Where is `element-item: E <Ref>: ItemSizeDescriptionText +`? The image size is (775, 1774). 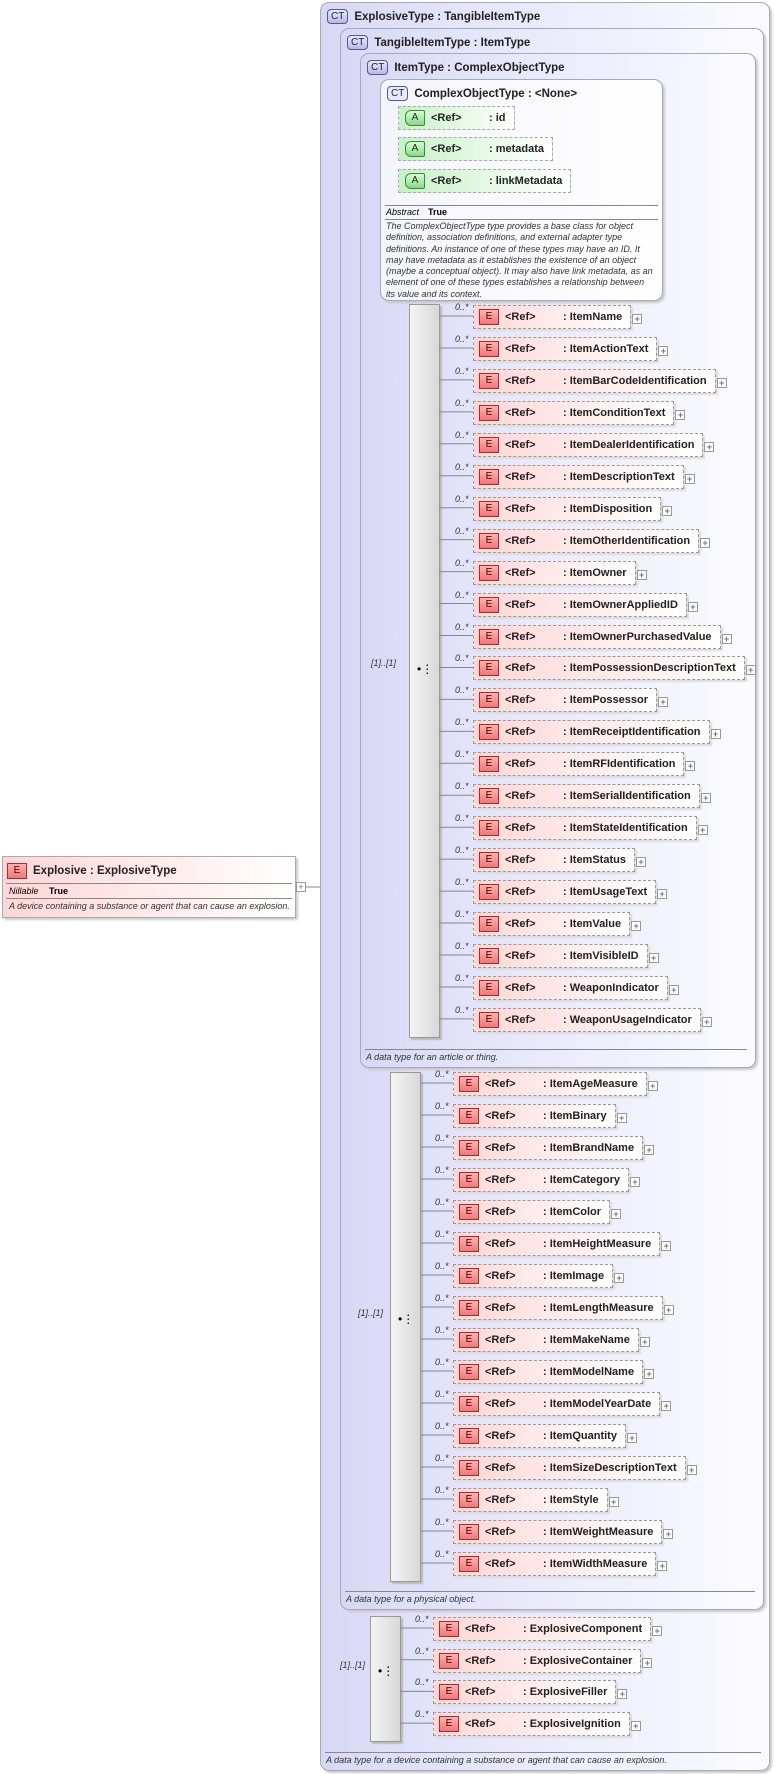
element-item: E <Ref>: ItemSizeDescriptionText + is located at coordinates (575, 1468).